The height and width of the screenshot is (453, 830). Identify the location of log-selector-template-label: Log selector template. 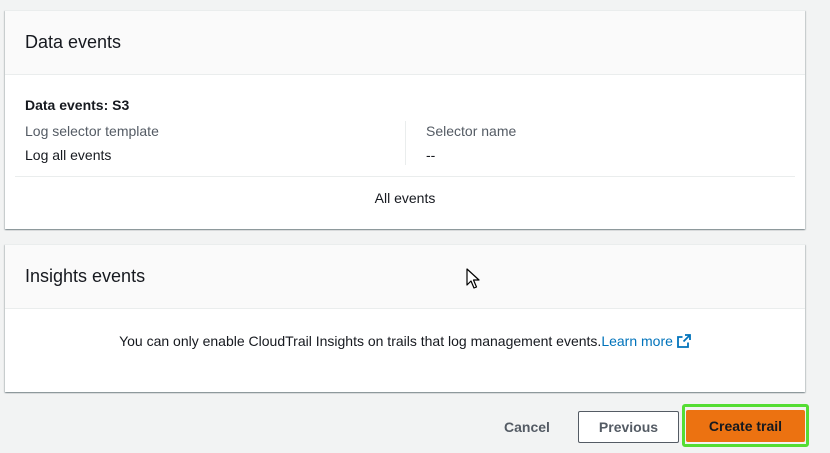
(92, 131).